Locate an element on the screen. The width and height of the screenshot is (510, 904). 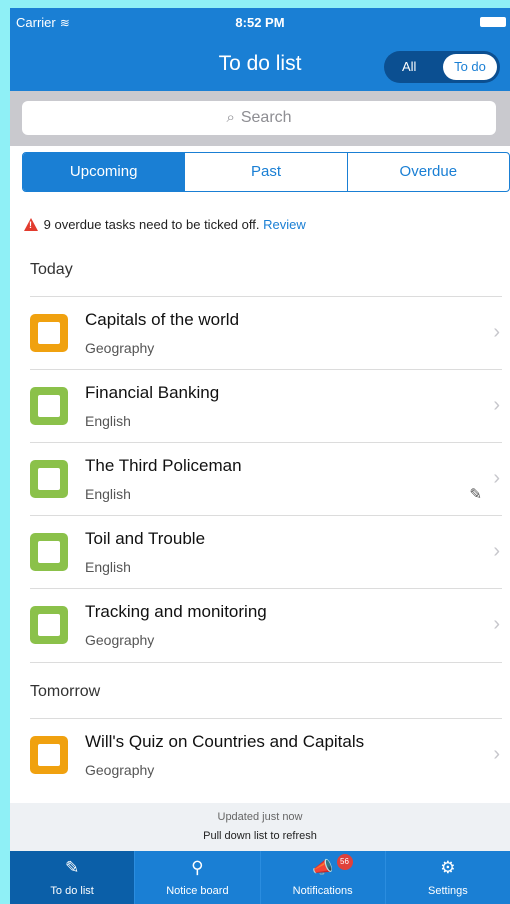
warning-text: 9 overdue tasks need to be ticked off. is located at coordinates (151, 224).